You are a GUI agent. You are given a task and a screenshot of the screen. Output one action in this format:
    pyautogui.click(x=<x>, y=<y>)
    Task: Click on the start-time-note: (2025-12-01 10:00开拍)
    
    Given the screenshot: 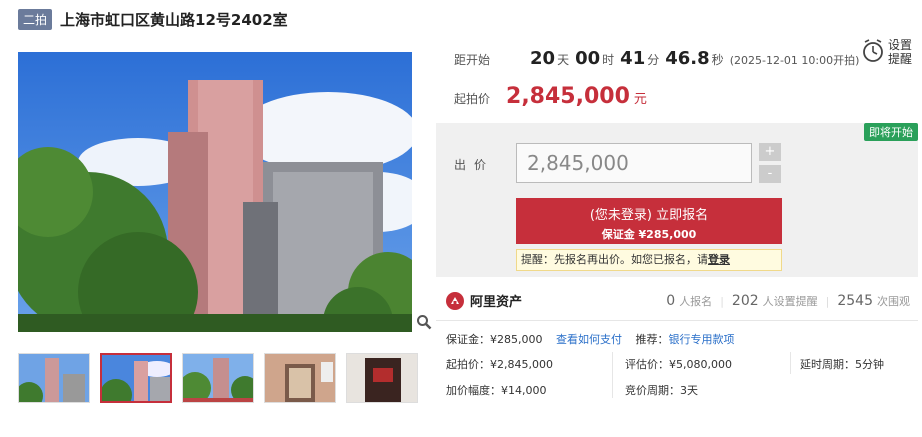 What is the action you would take?
    pyautogui.click(x=794, y=60)
    